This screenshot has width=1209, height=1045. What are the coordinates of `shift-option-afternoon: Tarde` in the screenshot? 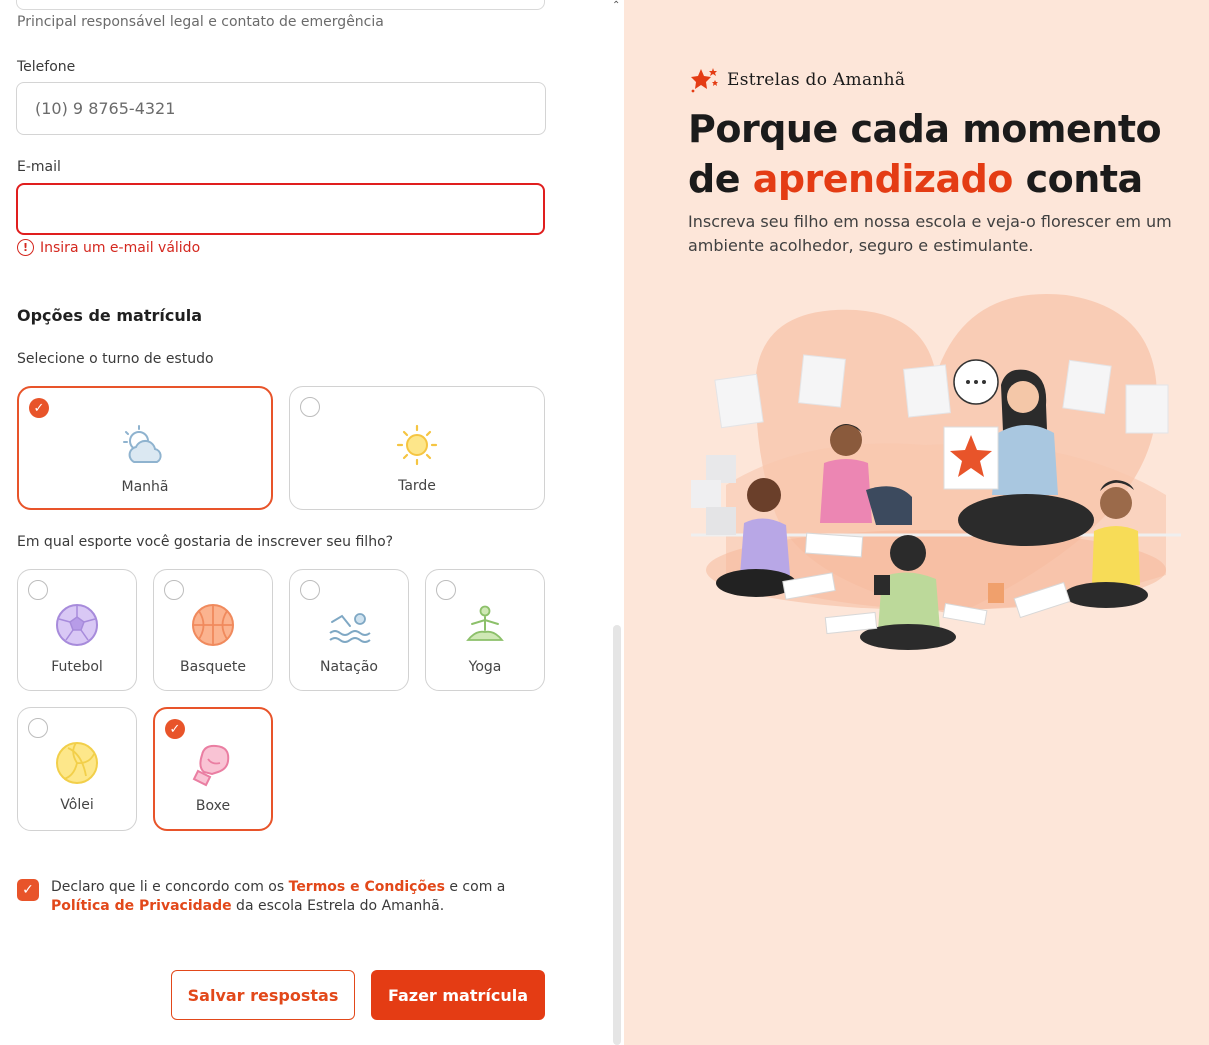 It's located at (417, 448).